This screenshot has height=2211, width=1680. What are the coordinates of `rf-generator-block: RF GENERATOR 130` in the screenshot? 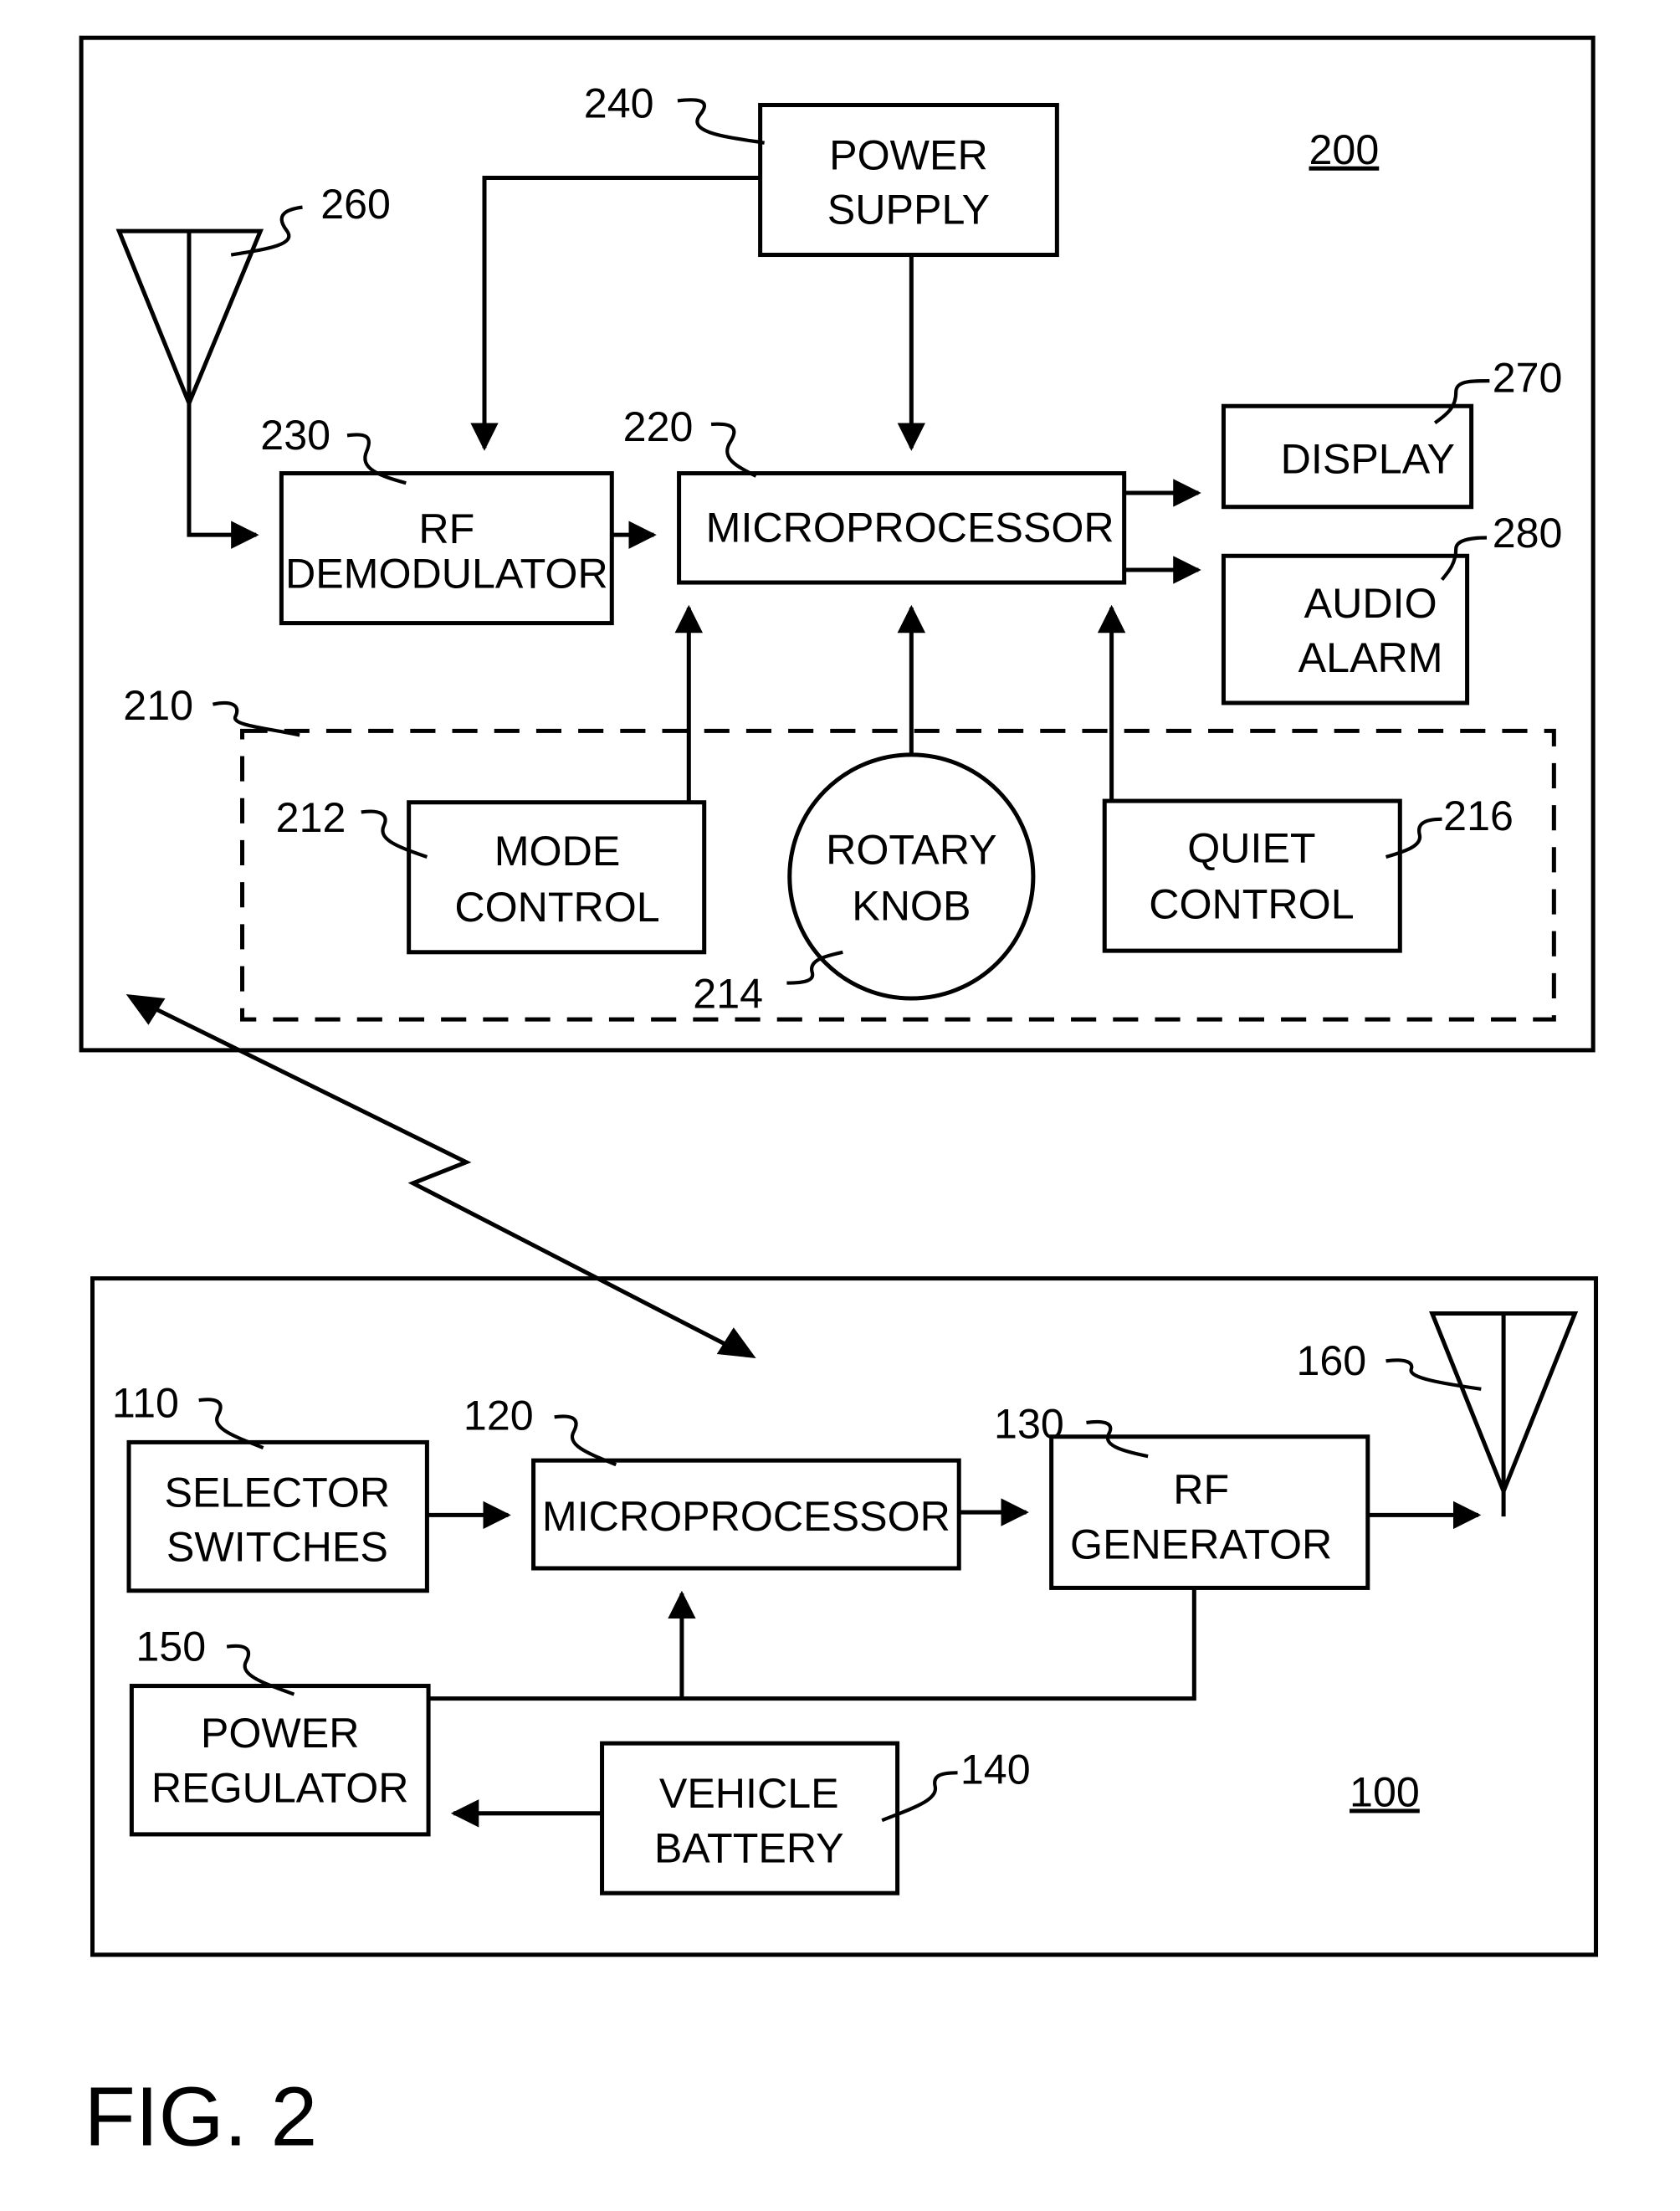 It's located at (1182, 1495).